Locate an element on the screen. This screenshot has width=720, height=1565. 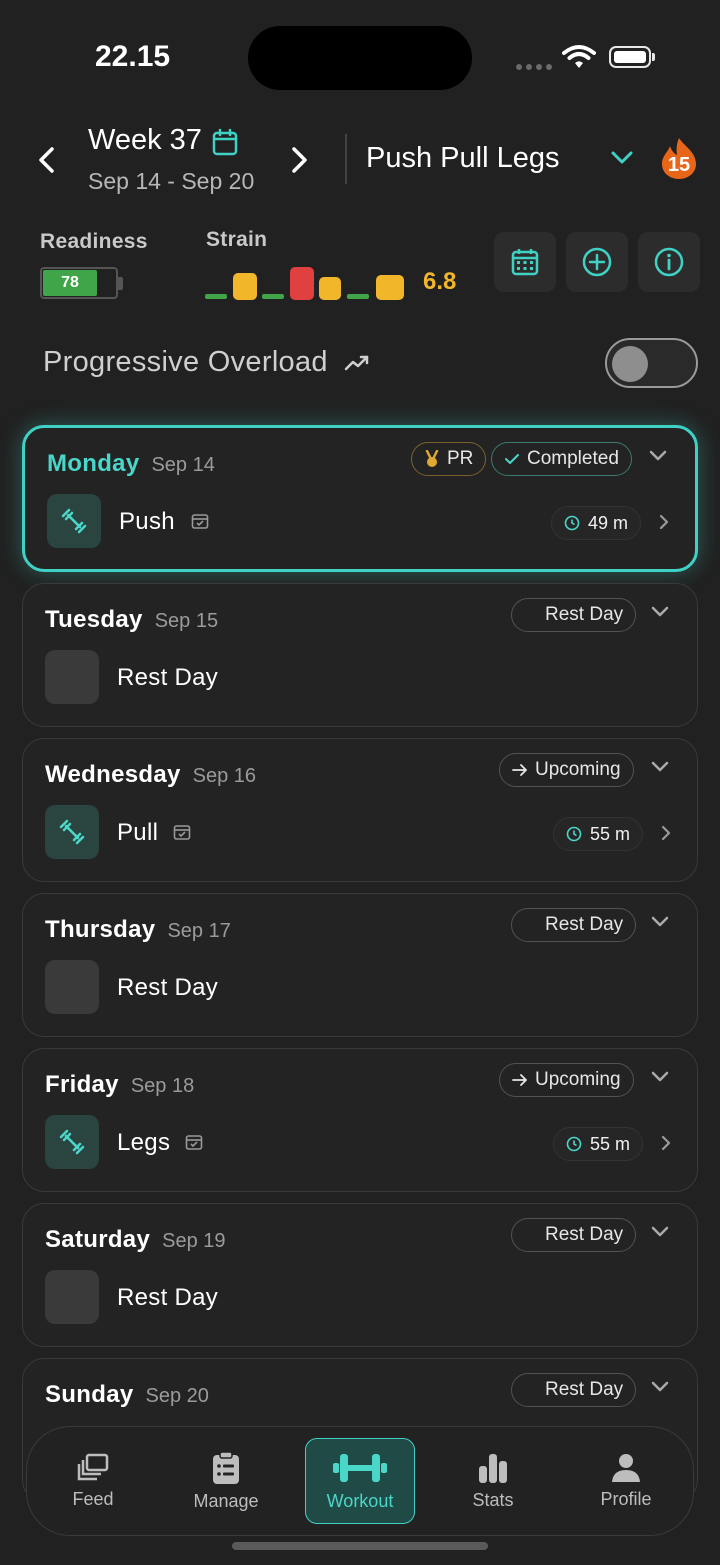
next-week-button is located at coordinates (299, 160).